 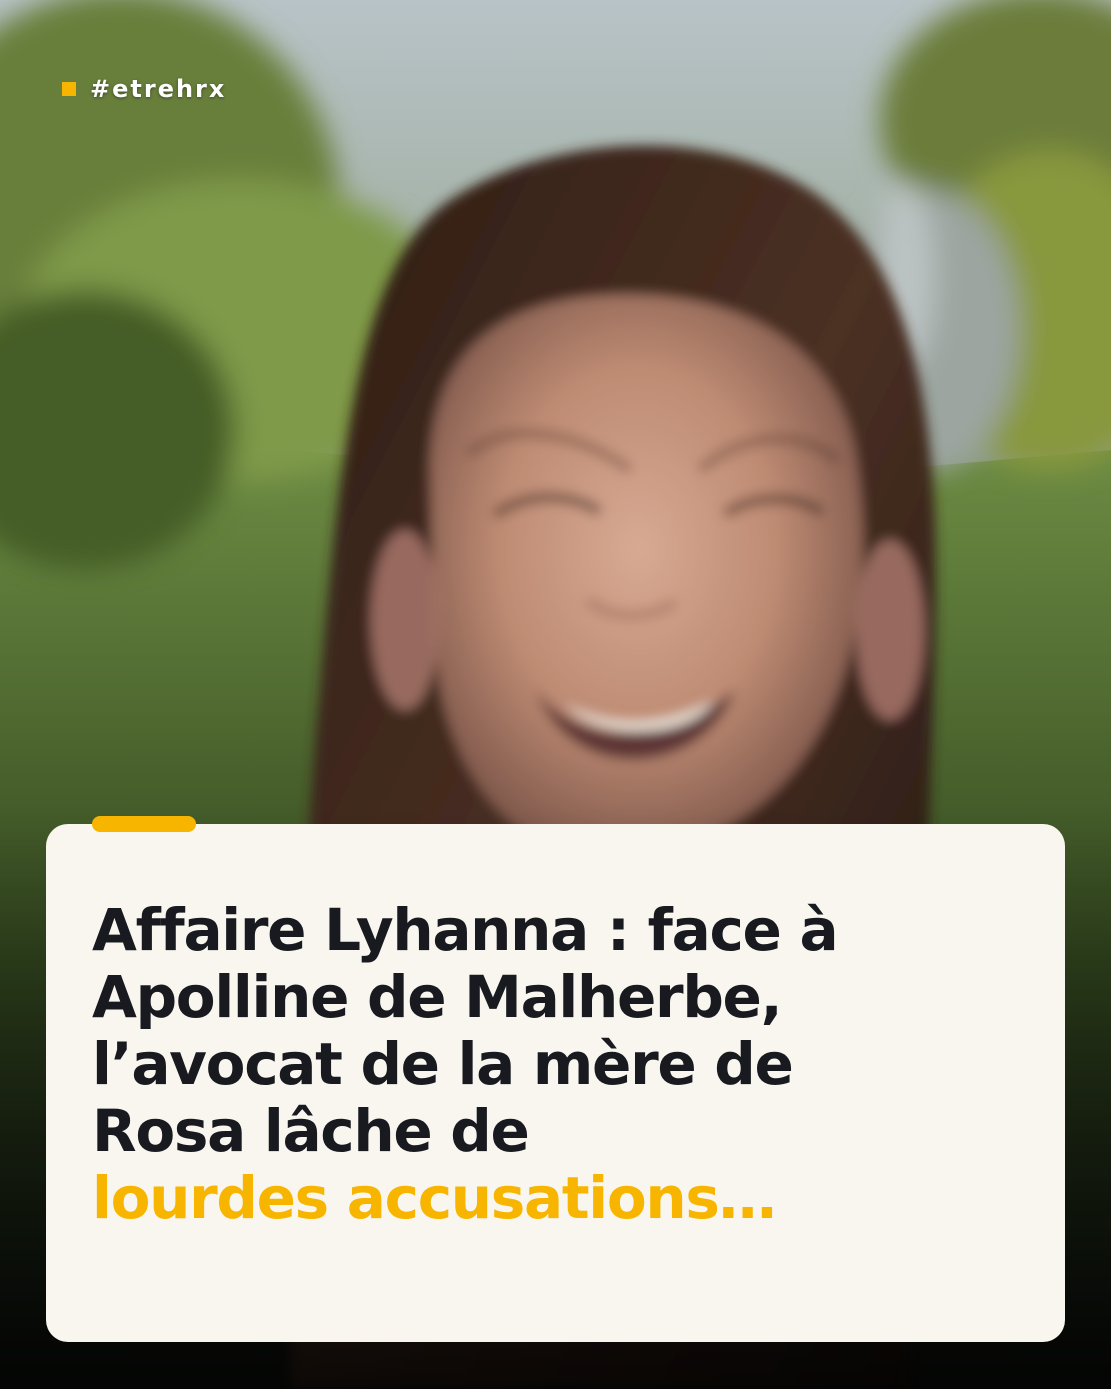 I want to click on headline-line: l’avocat de la mère de, so click(x=443, y=1064).